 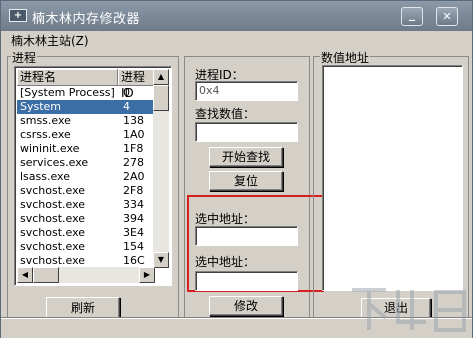 What do you see at coordinates (86, 19) in the screenshot?
I see `window-title: 楠木林内存修改器` at bounding box center [86, 19].